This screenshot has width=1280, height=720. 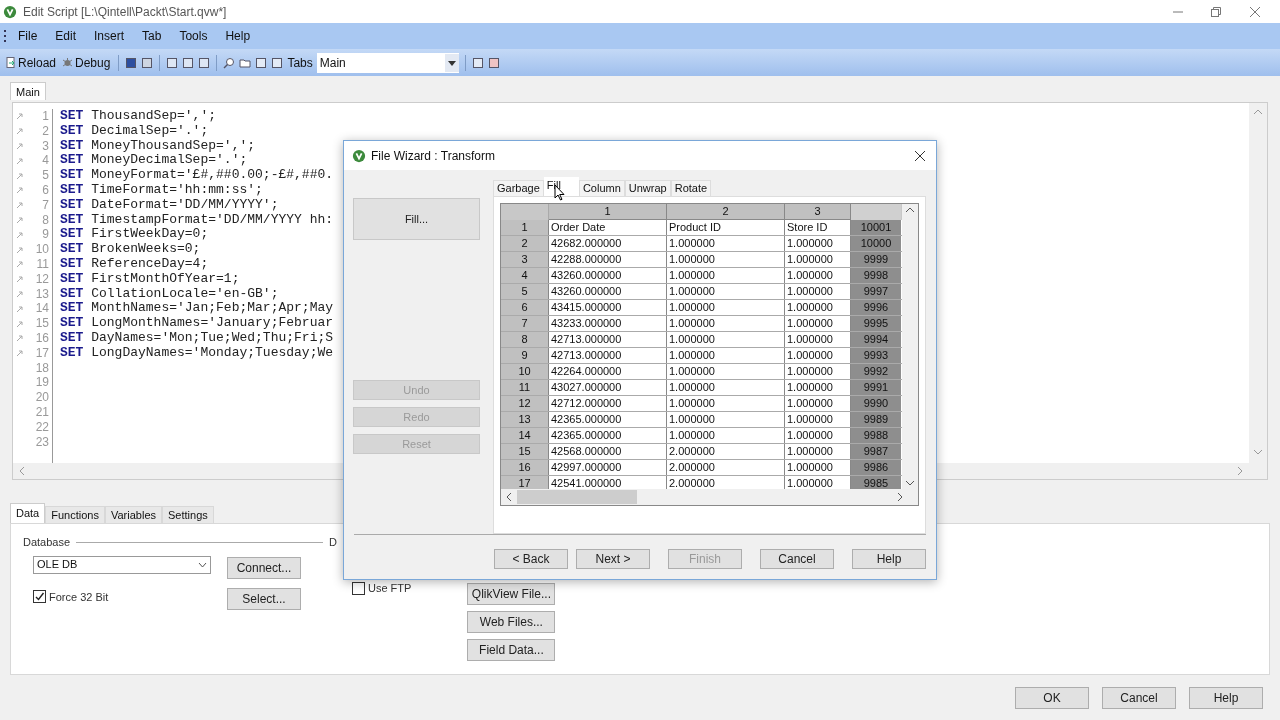 What do you see at coordinates (608, 388) in the screenshot?
I see `table-cell: 43027.000000` at bounding box center [608, 388].